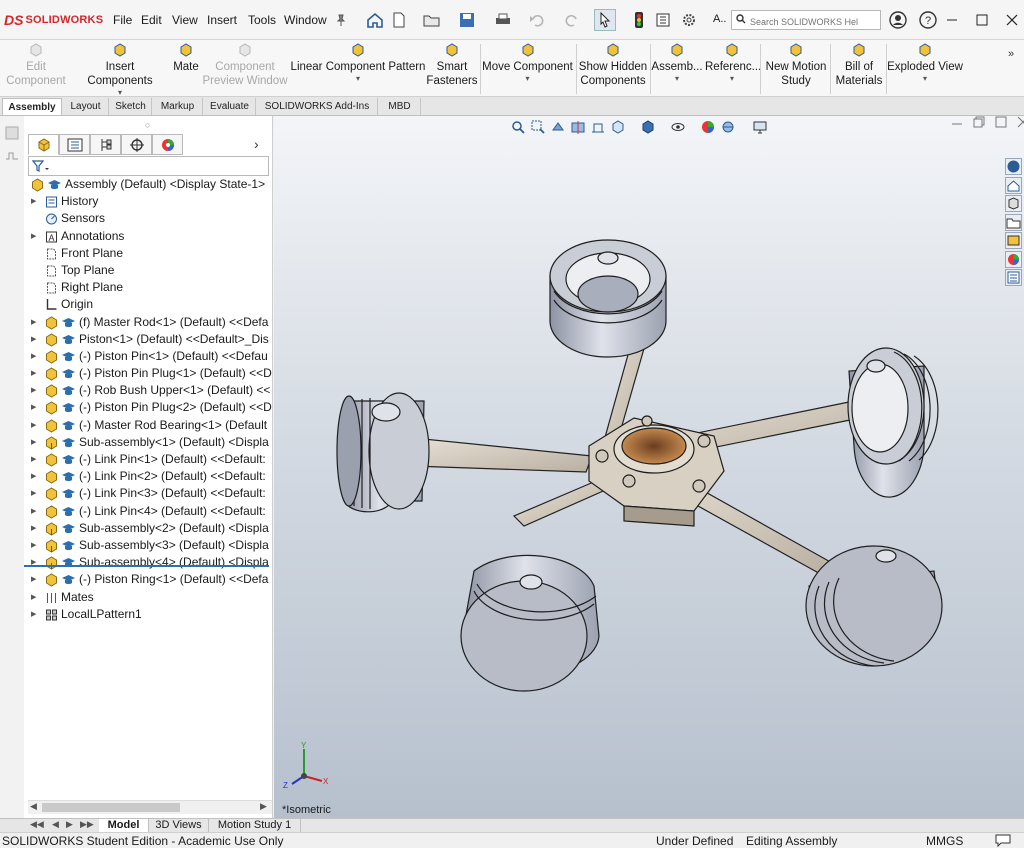 This screenshot has height=848, width=1024. Describe the element at coordinates (150, 236) in the screenshot. I see `tree-node: ▶ A Annotations` at that location.